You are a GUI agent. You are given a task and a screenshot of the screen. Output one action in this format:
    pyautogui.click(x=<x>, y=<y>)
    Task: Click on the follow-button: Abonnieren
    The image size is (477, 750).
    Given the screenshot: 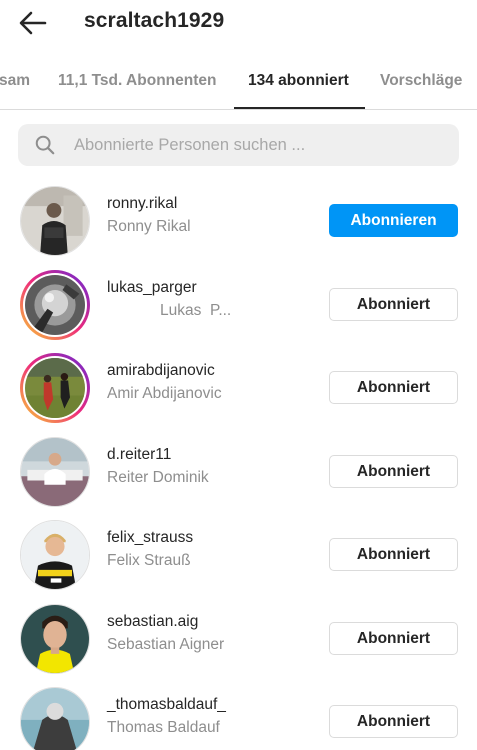 What is the action you would take?
    pyautogui.click(x=393, y=220)
    